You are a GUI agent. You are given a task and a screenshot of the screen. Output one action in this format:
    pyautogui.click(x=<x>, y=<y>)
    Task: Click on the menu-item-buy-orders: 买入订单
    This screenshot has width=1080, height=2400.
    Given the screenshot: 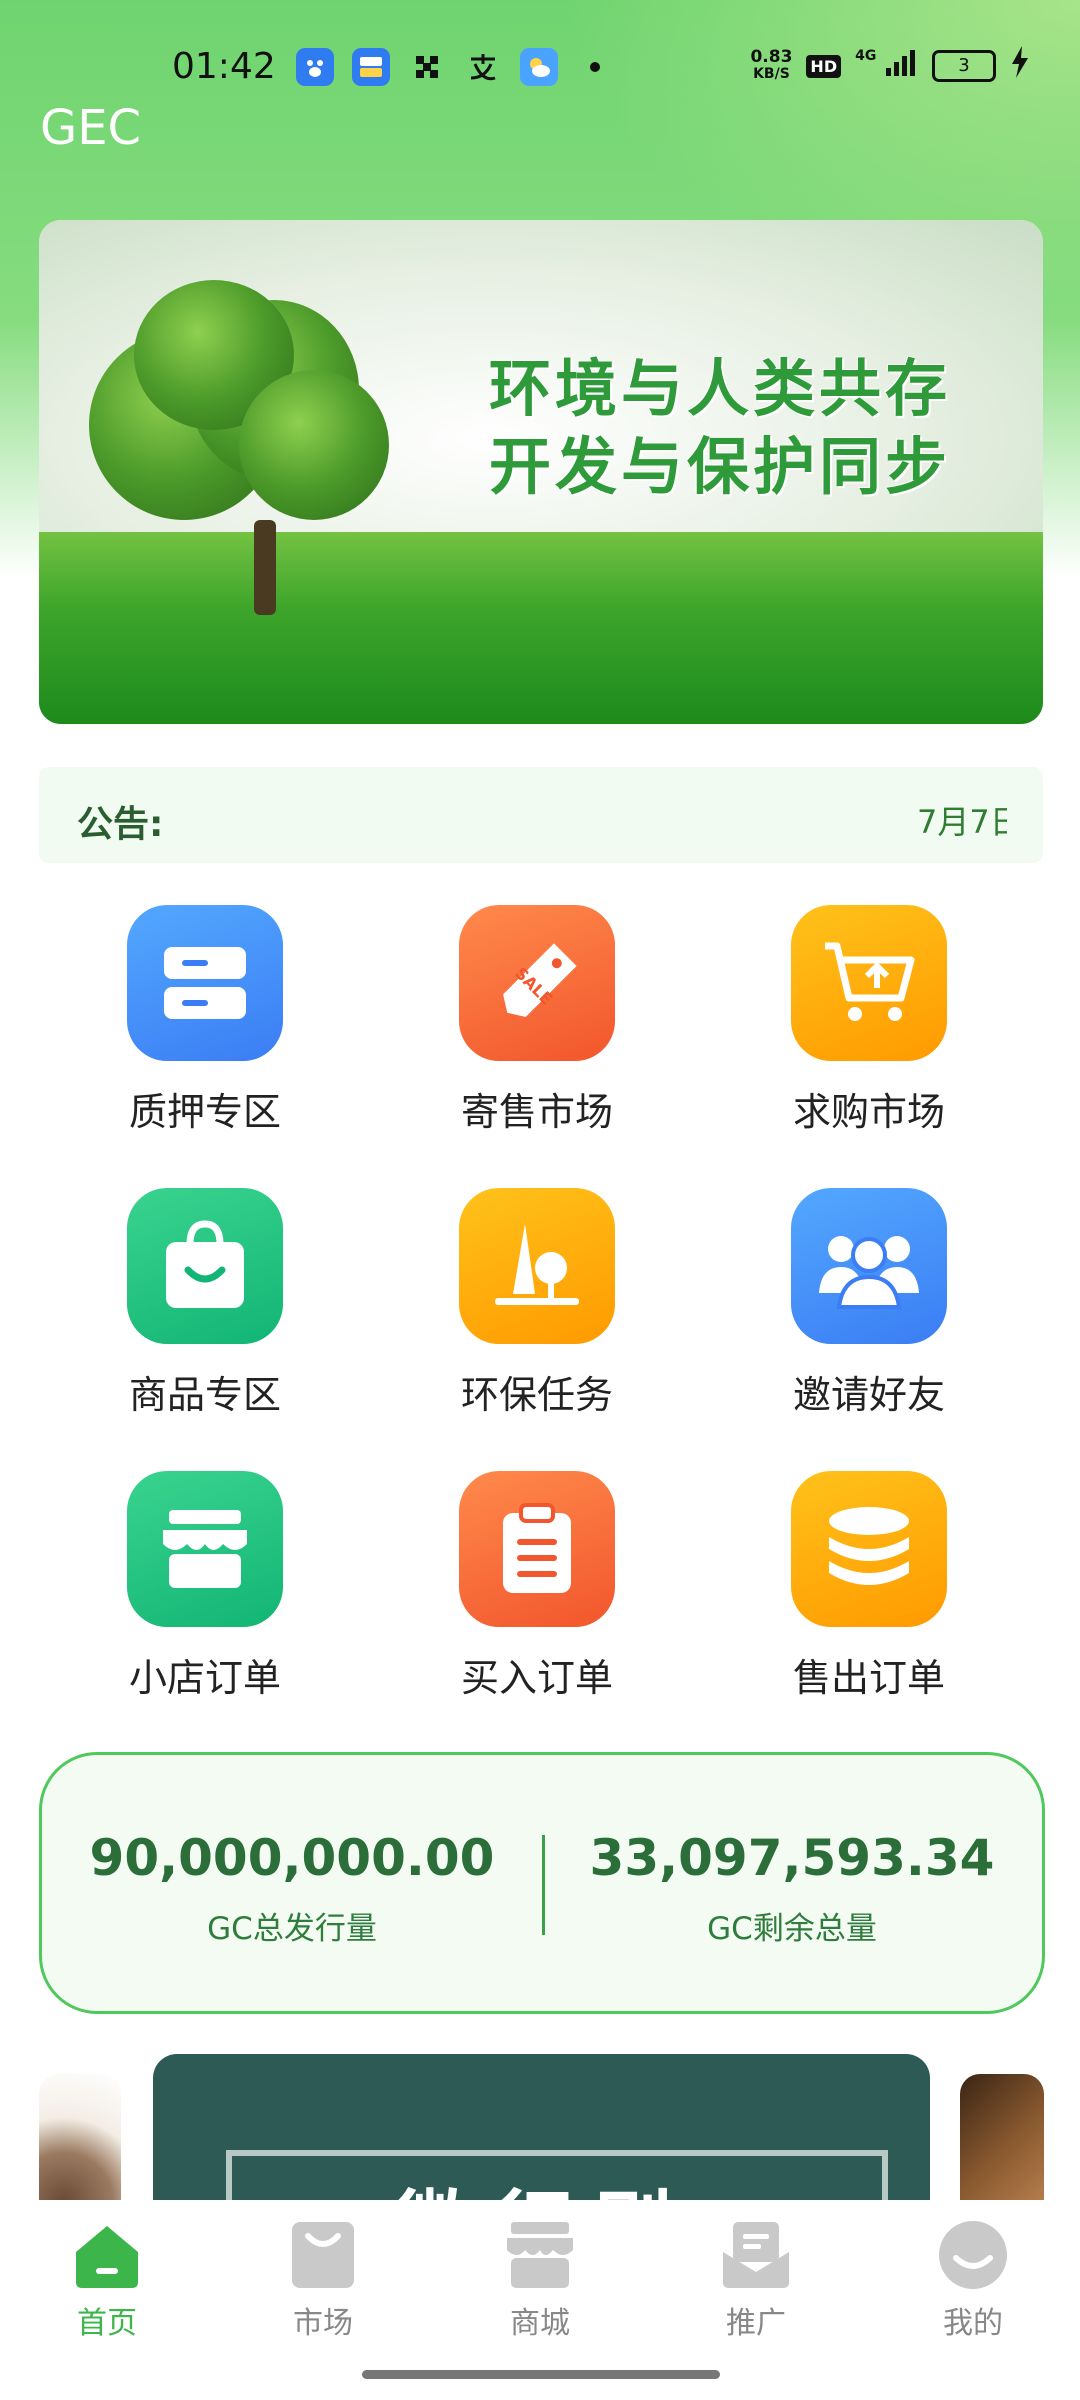 What is the action you would take?
    pyautogui.click(x=537, y=1586)
    